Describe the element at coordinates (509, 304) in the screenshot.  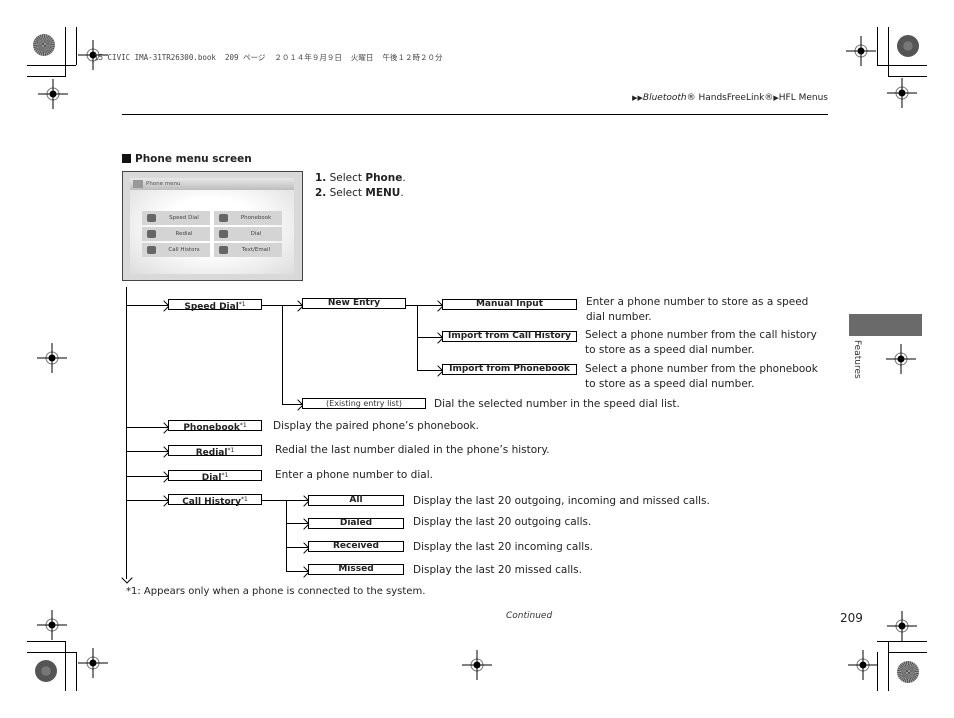
I see `menu-manual-input: Manual Input` at that location.